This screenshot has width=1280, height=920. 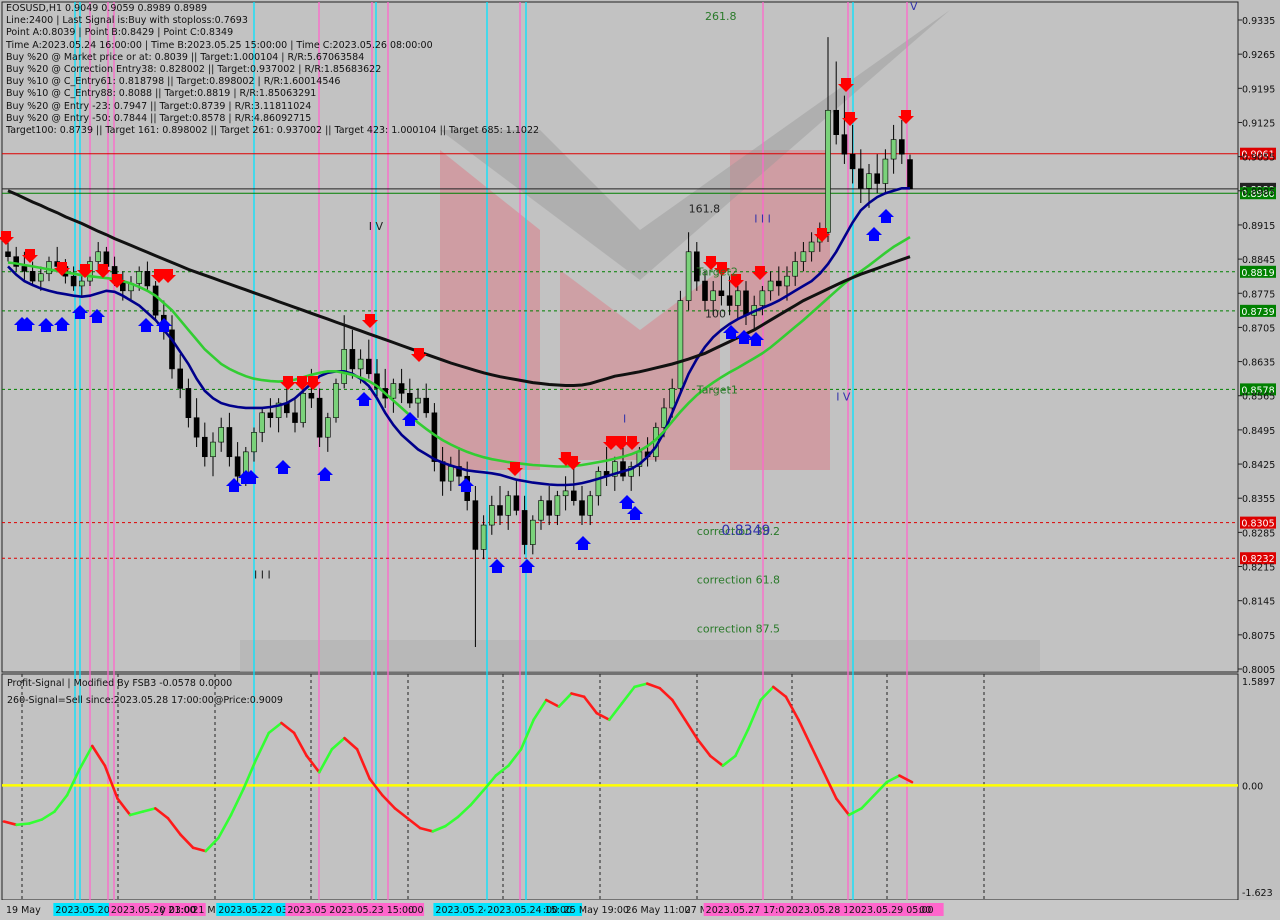 I want to click on chart-annotation: correction 61.8, so click(x=738, y=580).